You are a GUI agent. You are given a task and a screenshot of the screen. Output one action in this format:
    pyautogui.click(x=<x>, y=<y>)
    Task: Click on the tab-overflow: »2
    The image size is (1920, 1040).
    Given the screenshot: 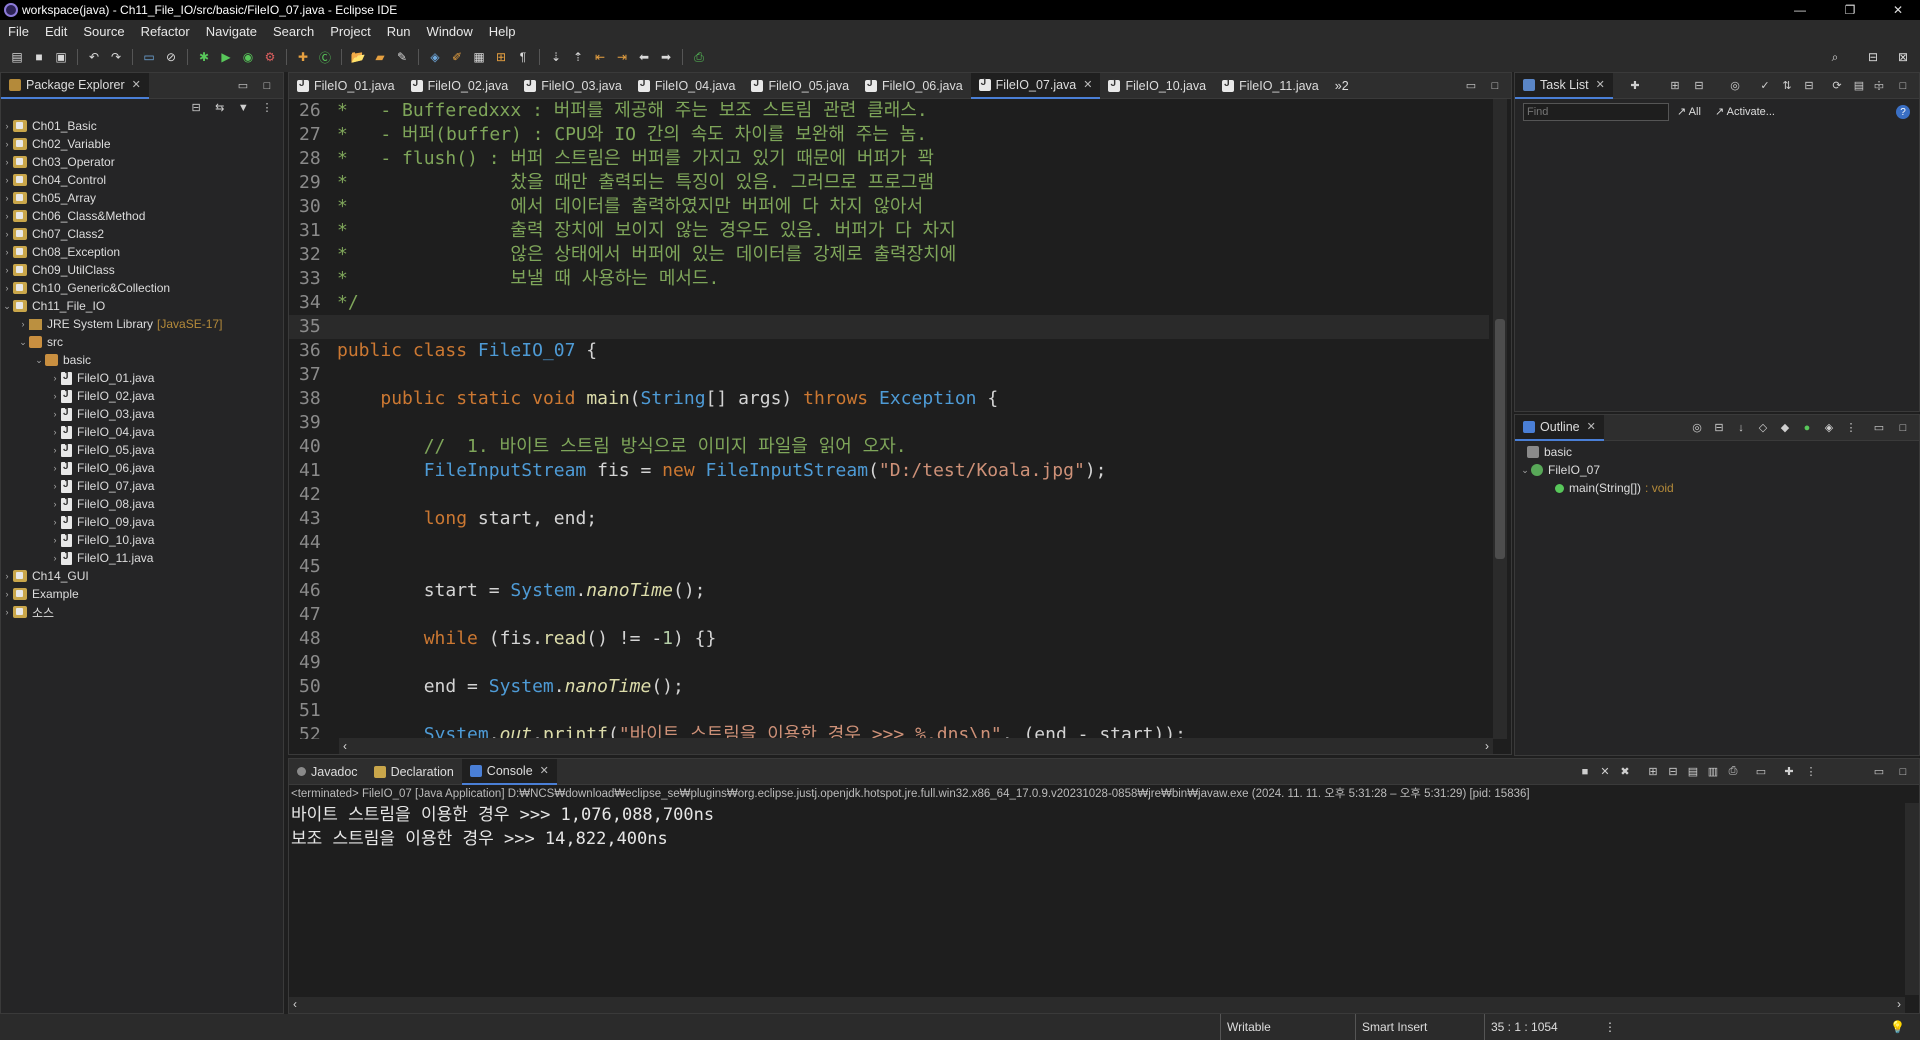 What is the action you would take?
    pyautogui.click(x=1342, y=86)
    